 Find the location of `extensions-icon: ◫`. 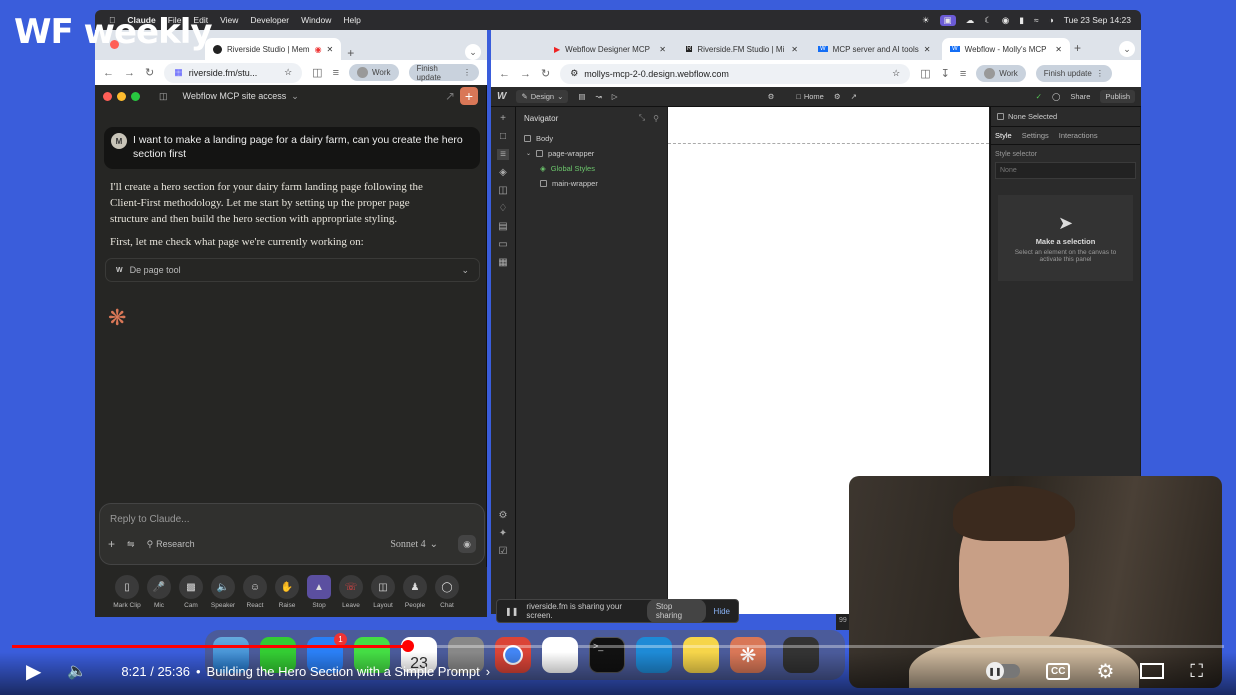

extensions-icon: ◫ is located at coordinates (925, 73).